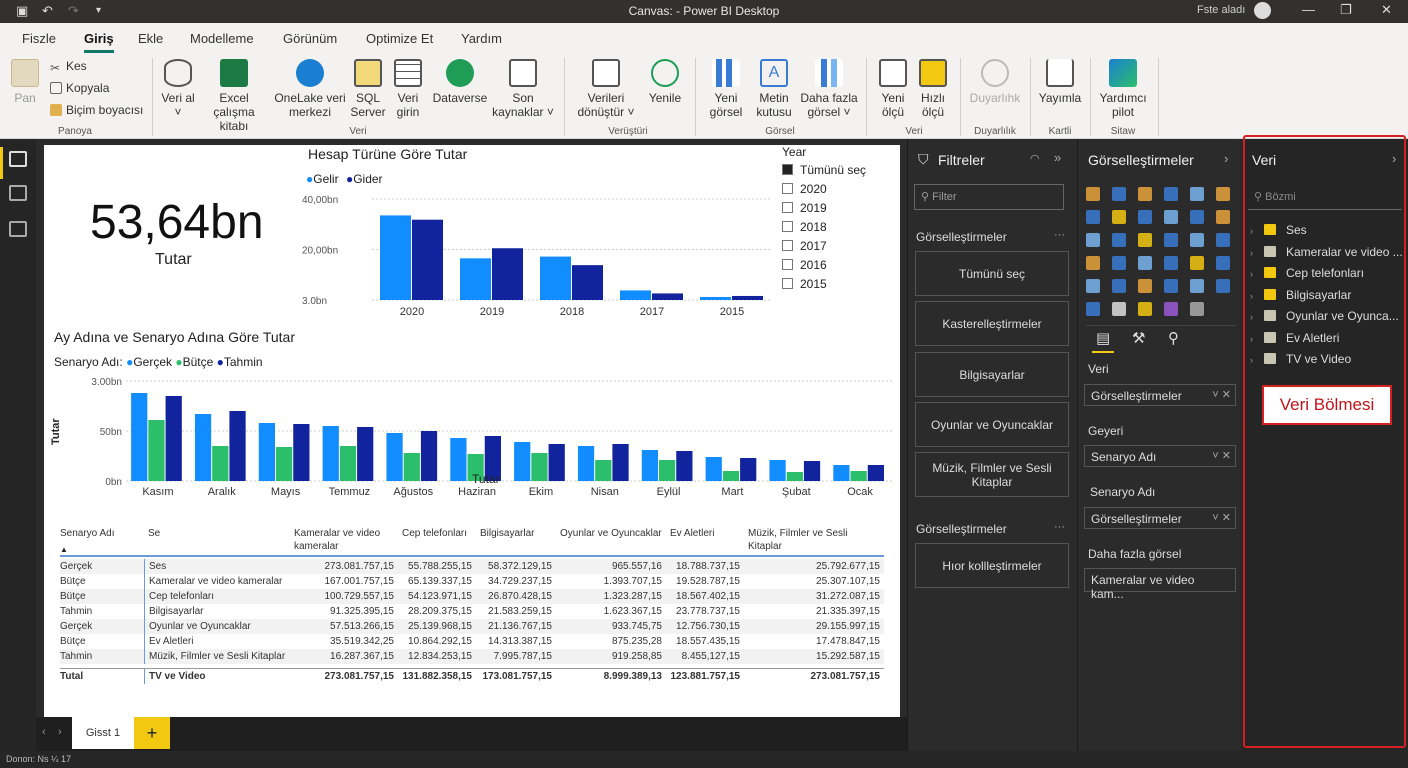 The height and width of the screenshot is (768, 1408). I want to click on sensitivity-button: Duyarlıhk, so click(995, 82).